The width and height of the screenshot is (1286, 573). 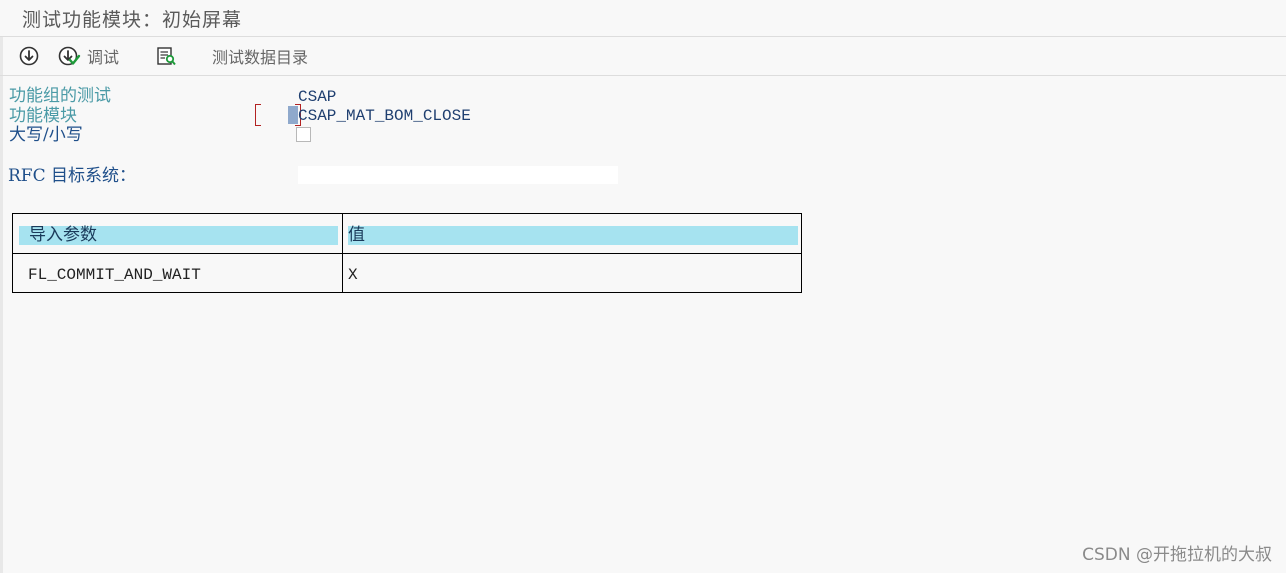 I want to click on rfc-target-label: RFC 目标系统：, so click(x=72, y=176).